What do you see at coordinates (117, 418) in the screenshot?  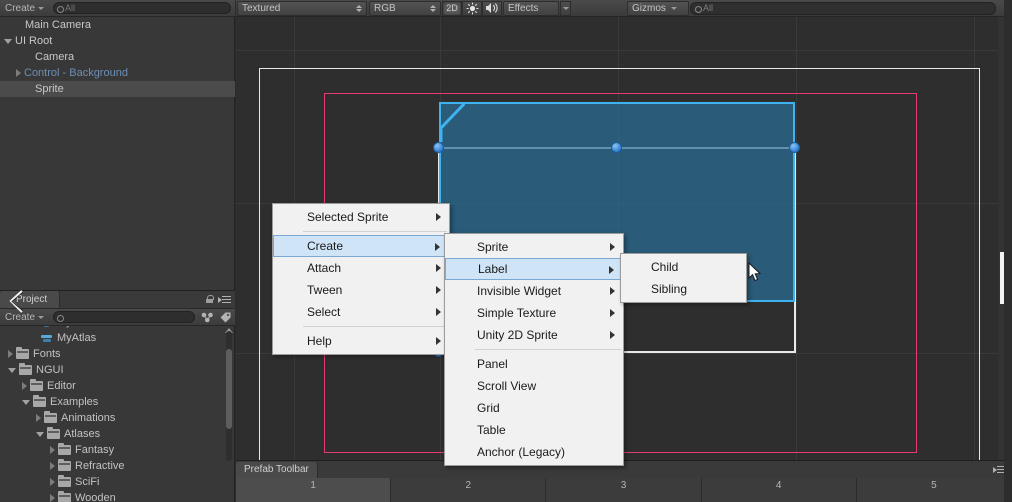 I see `project-row: Animations` at bounding box center [117, 418].